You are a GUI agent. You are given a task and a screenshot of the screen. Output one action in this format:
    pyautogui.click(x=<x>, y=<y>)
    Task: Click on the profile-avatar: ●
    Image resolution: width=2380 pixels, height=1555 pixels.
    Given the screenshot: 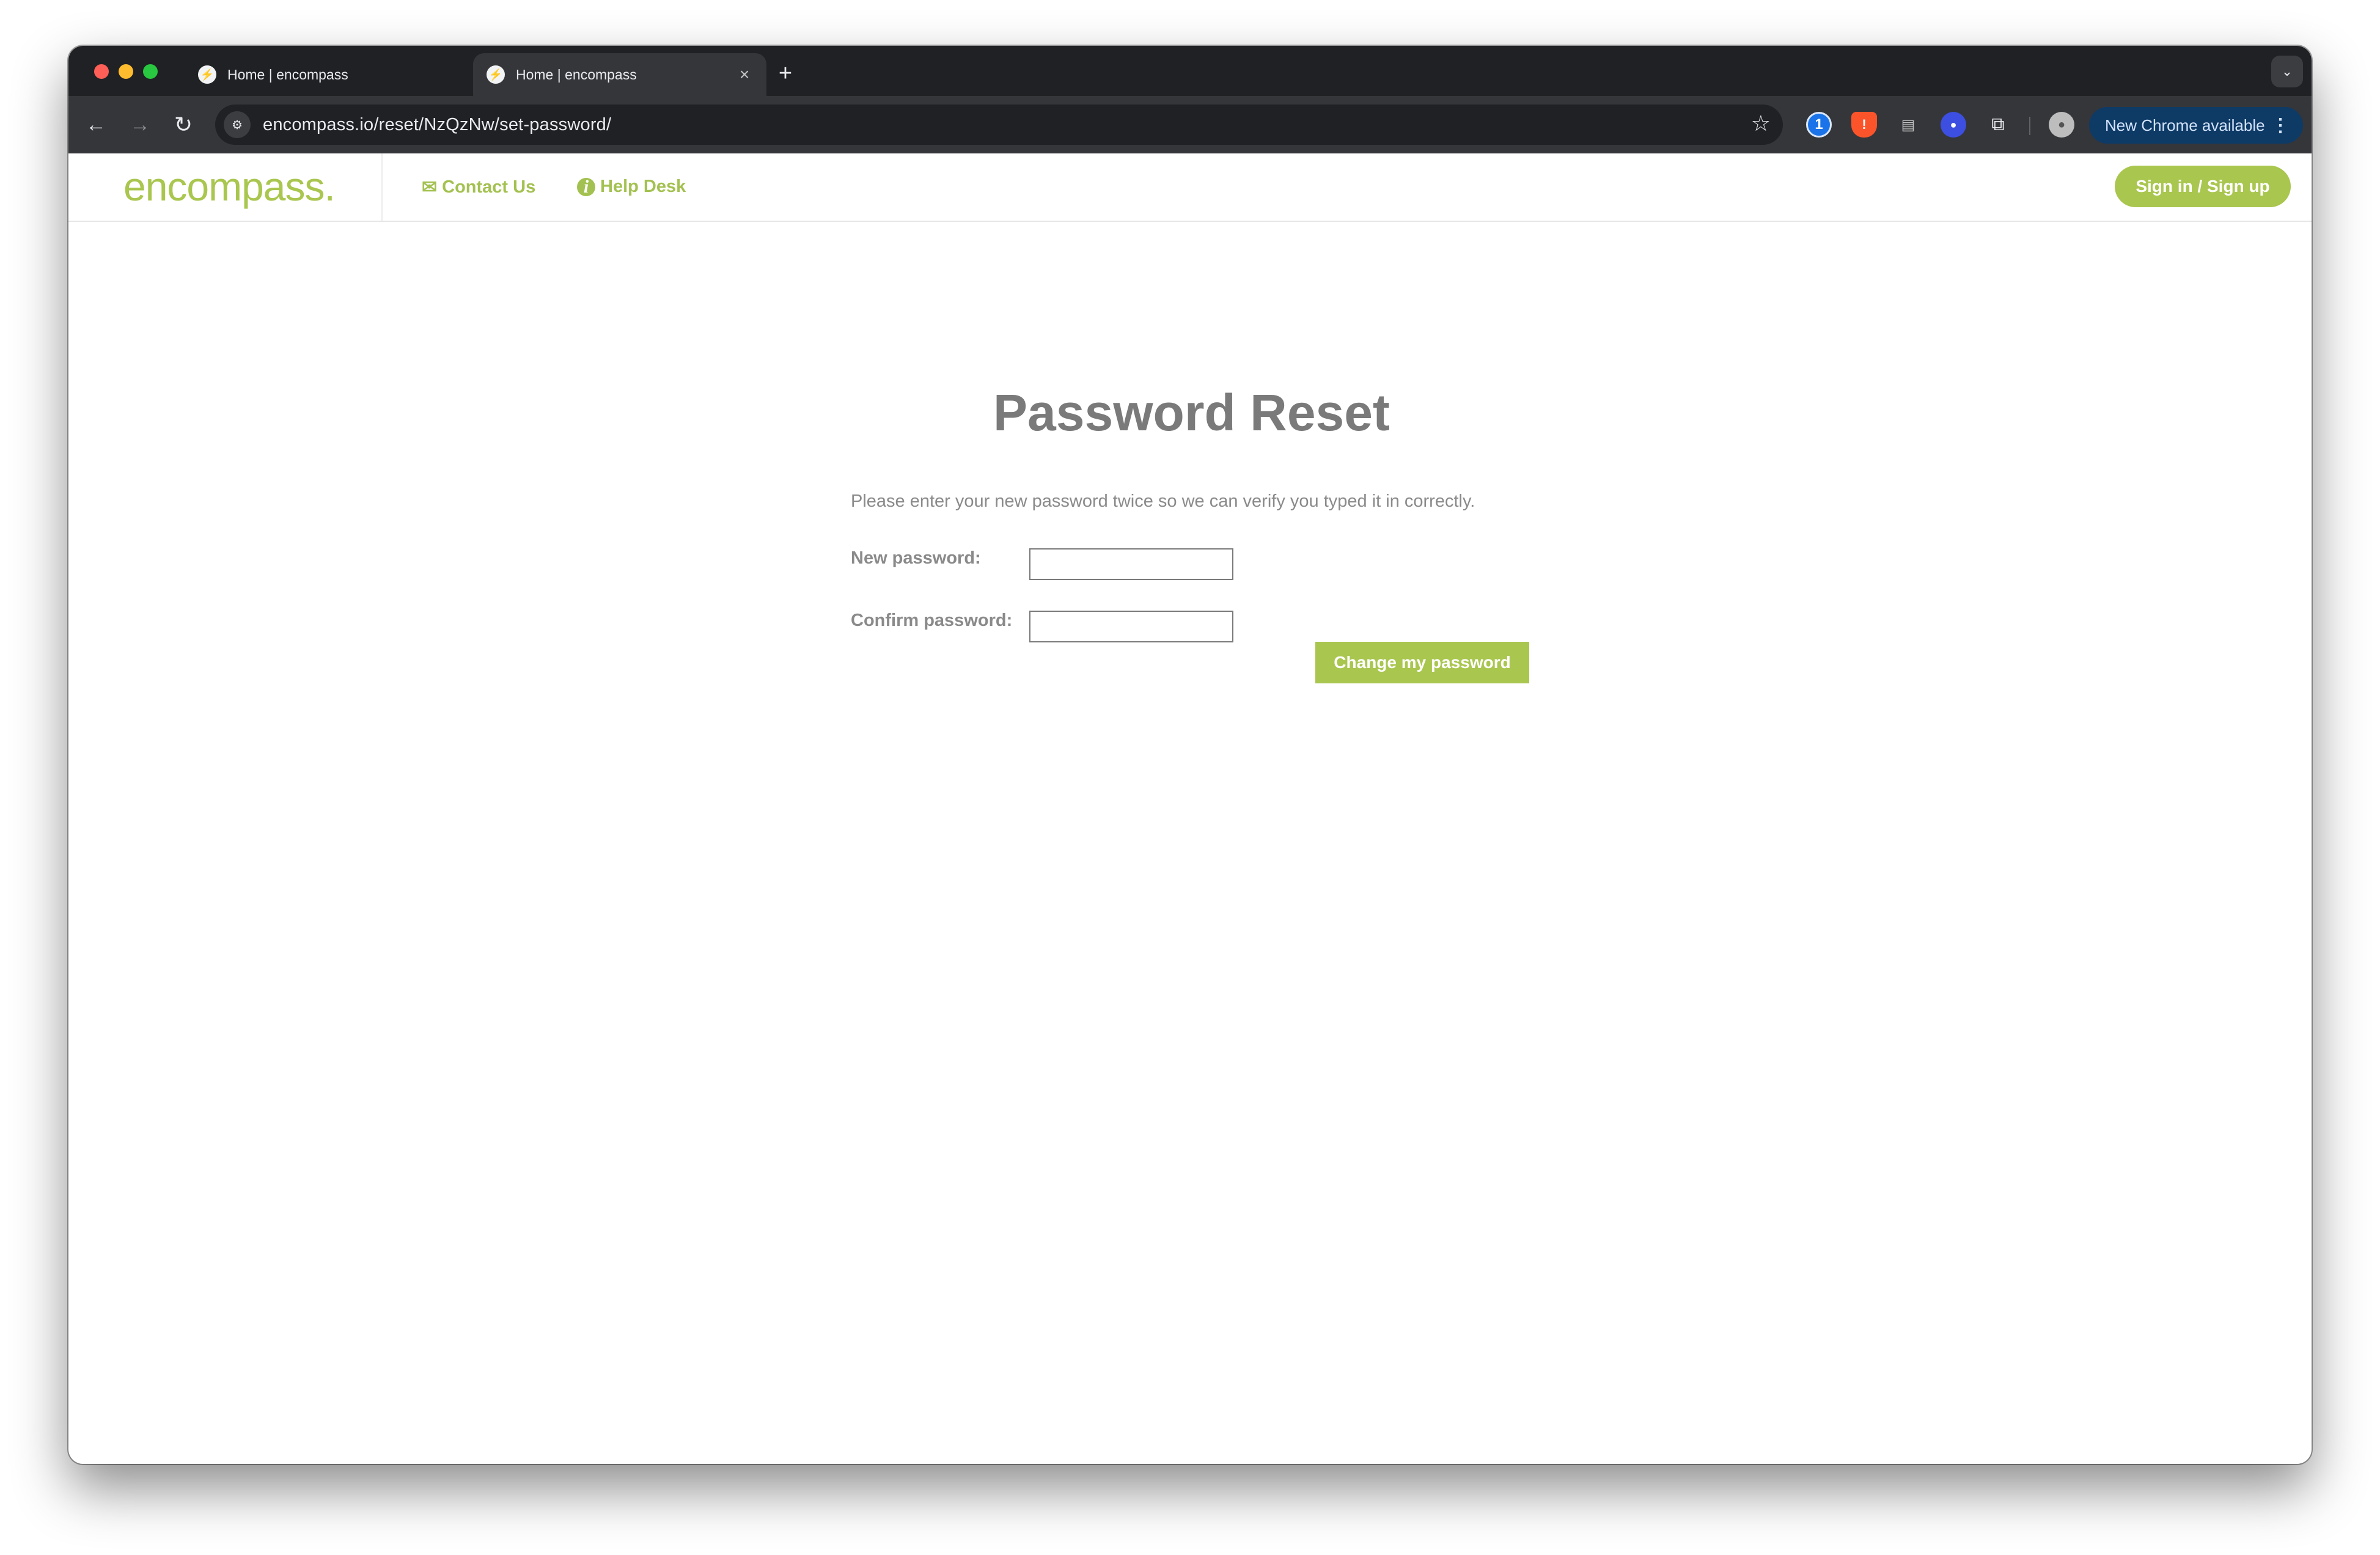 What is the action you would take?
    pyautogui.click(x=2061, y=125)
    